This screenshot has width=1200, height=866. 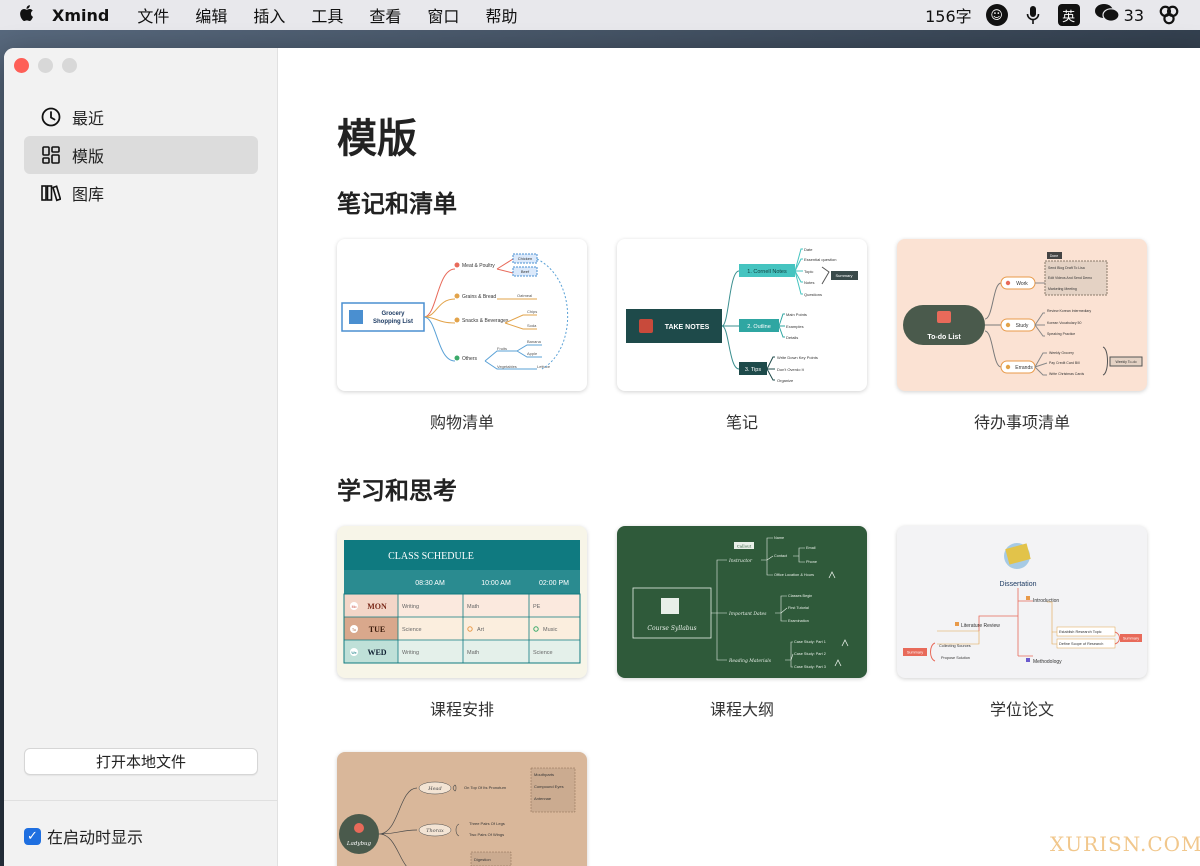 What do you see at coordinates (51, 155) in the screenshot?
I see `grid-icon` at bounding box center [51, 155].